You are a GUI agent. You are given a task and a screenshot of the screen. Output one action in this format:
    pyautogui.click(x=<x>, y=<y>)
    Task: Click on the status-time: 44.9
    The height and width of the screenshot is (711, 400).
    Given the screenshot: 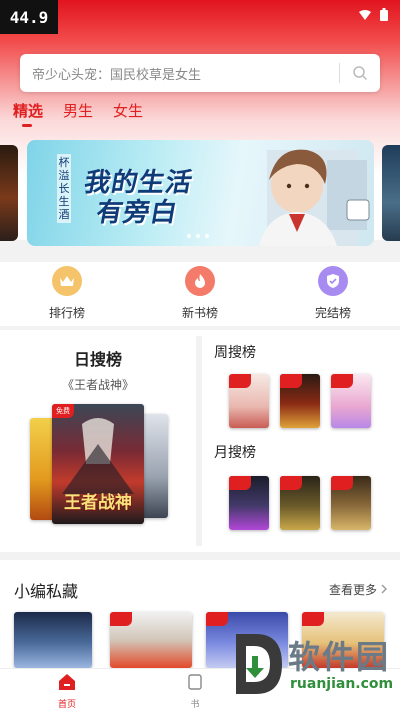 What is the action you would take?
    pyautogui.click(x=29, y=17)
    